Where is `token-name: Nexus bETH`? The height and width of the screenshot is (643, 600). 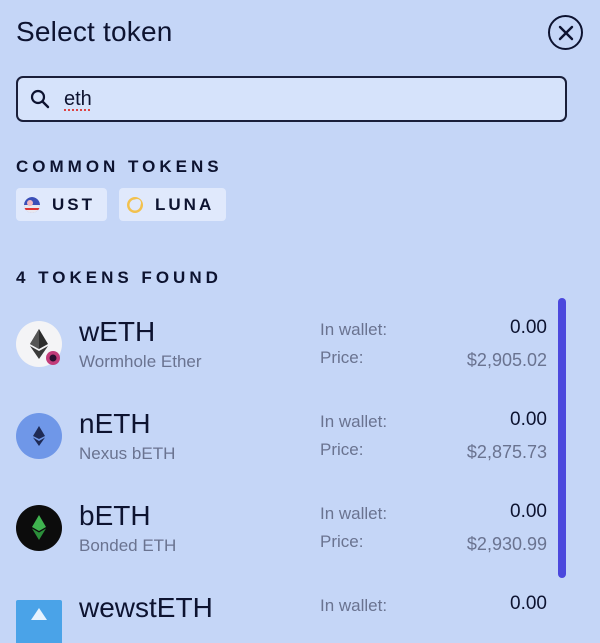 token-name: Nexus bETH is located at coordinates (127, 453).